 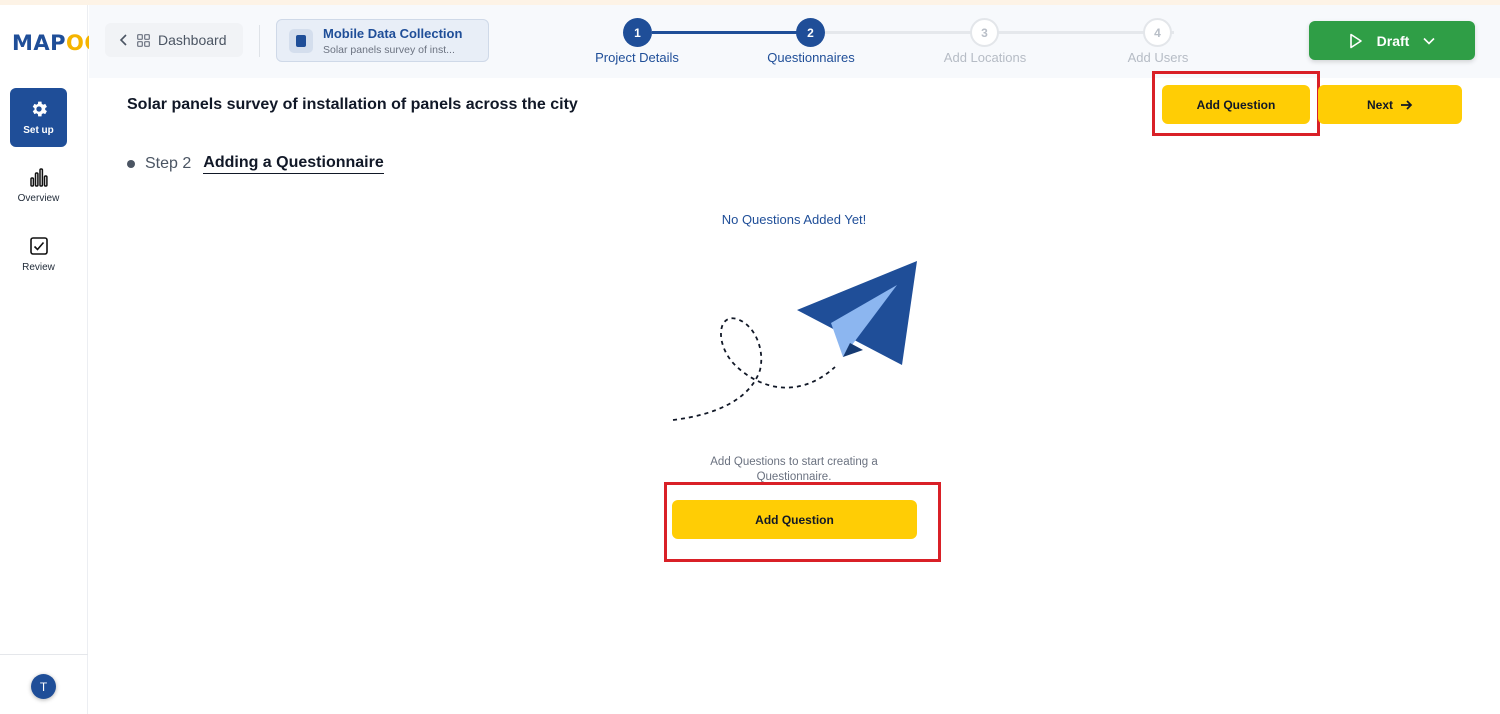 I want to click on play-icon, so click(x=1355, y=40).